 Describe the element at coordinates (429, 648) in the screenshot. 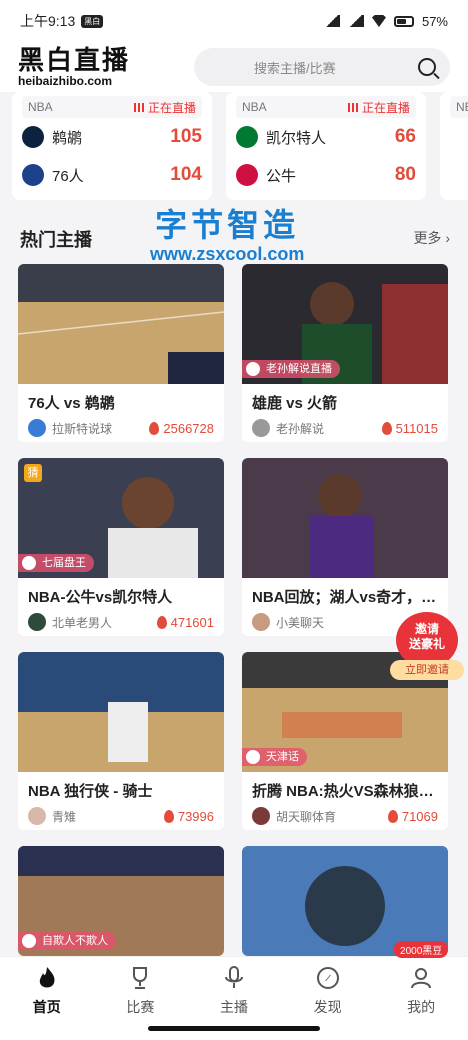

I see `invite-gift-button: 邀请 送豪礼 立即邀请` at that location.